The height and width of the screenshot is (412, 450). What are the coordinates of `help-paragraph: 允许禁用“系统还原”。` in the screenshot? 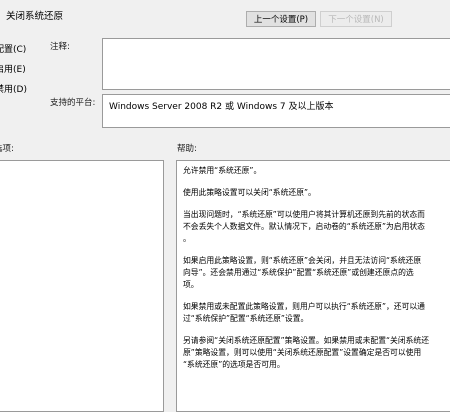 It's located at (222, 170).